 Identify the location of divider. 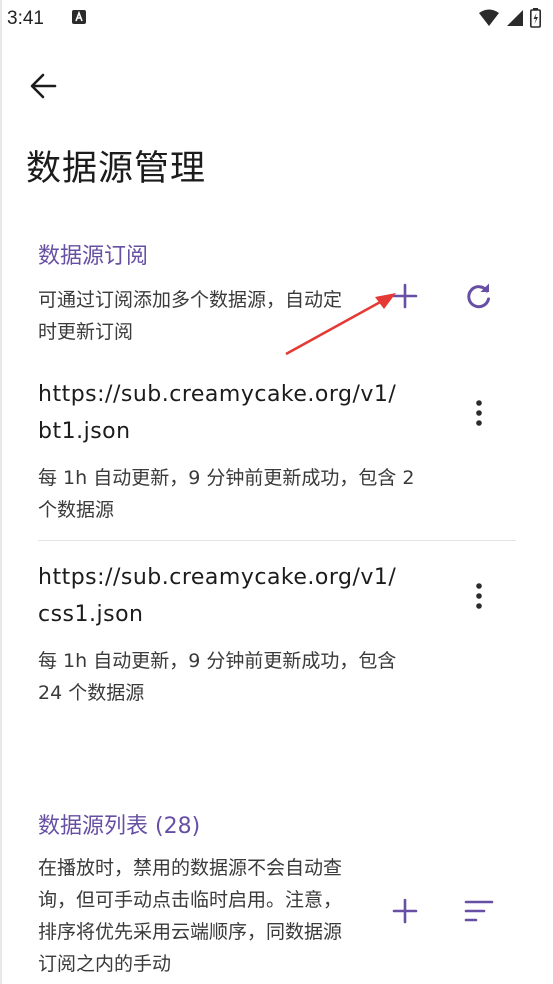
(277, 540).